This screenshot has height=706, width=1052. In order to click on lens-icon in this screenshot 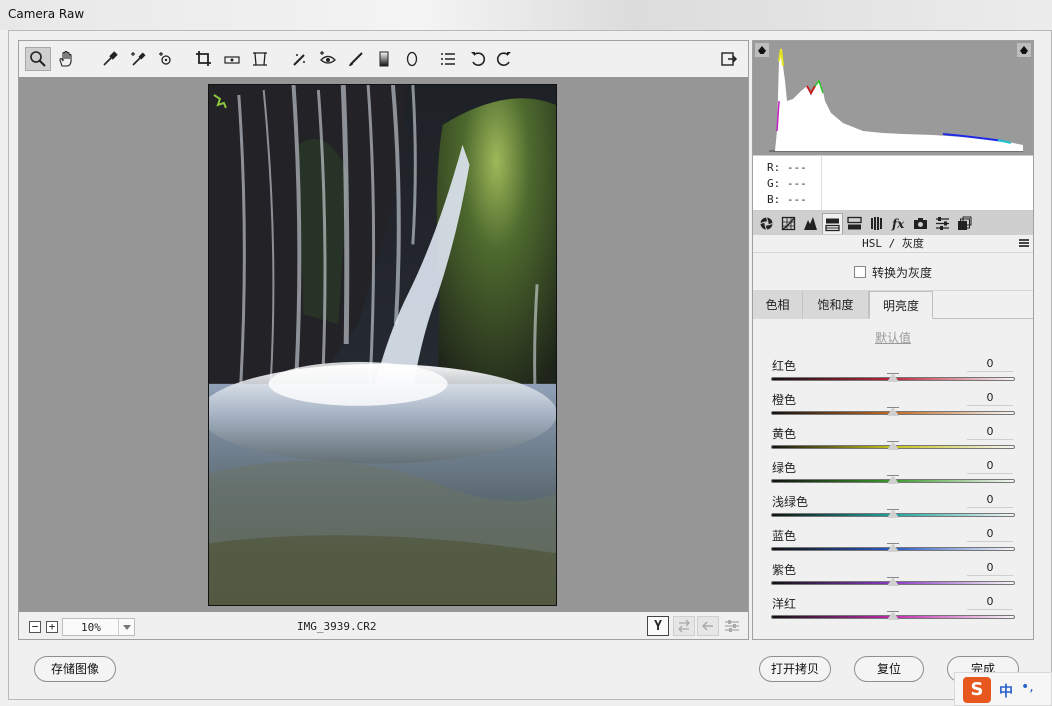, I will do `click(876, 223)`.